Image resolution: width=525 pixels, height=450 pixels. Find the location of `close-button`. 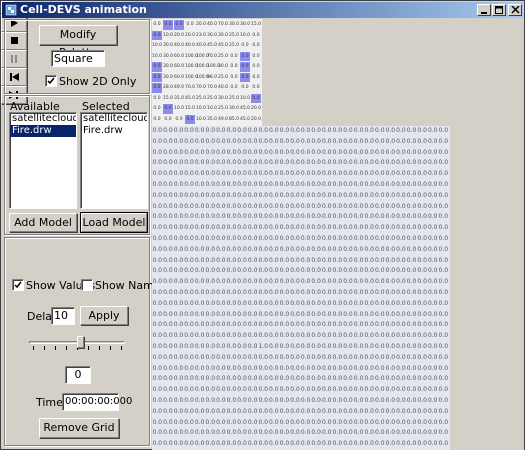

close-button is located at coordinates (515, 10).